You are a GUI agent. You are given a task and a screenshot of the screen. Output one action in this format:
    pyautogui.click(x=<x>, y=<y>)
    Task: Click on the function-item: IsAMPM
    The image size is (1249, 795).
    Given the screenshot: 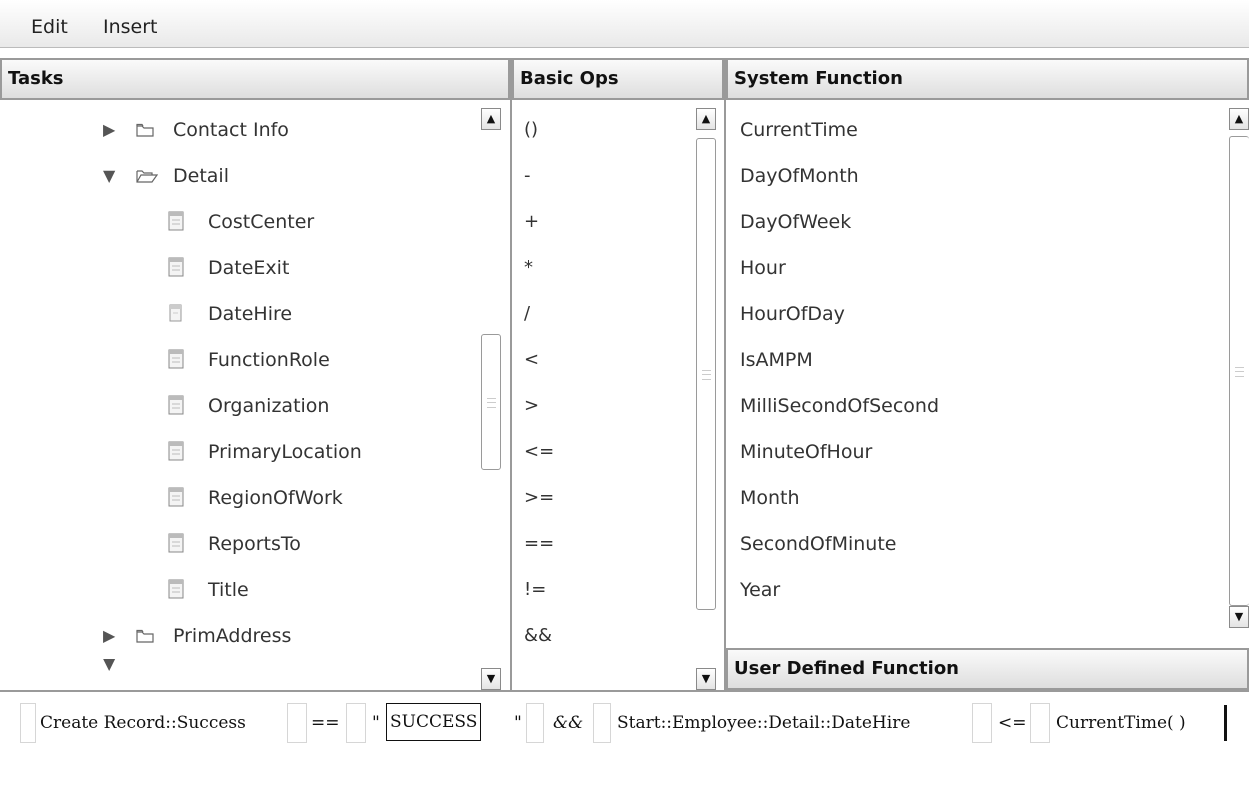 What is the action you would take?
    pyautogui.click(x=776, y=360)
    